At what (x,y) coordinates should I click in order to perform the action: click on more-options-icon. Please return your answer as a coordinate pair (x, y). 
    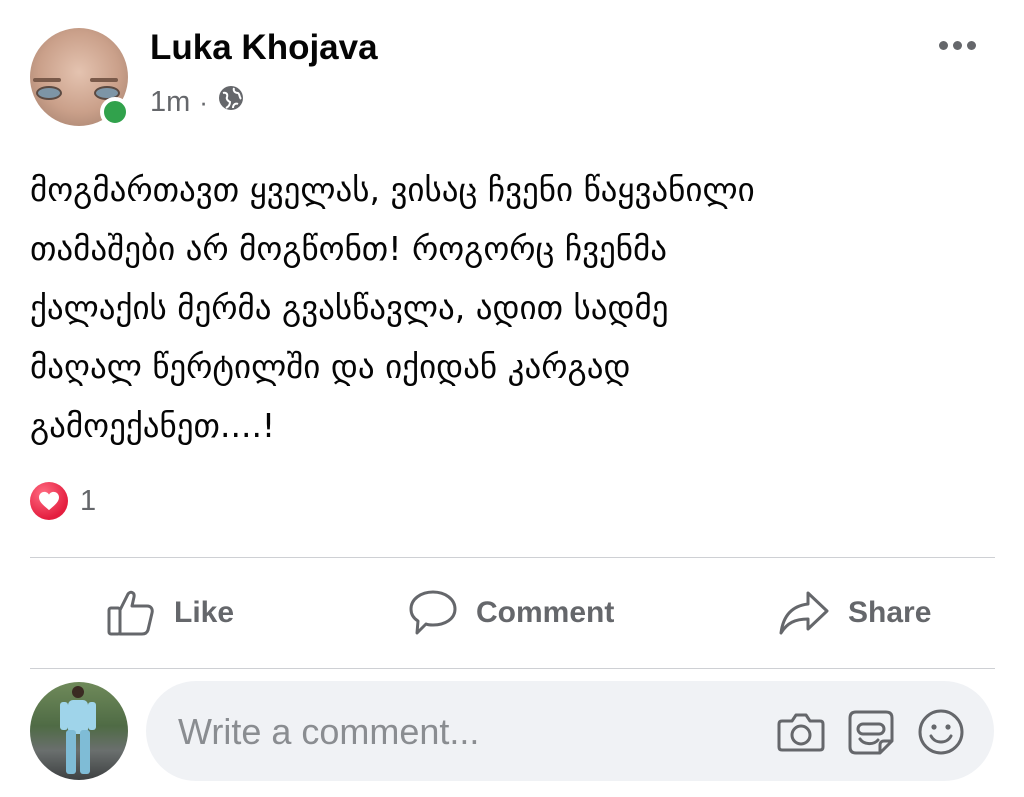
    Looking at the image, I should click on (957, 45).